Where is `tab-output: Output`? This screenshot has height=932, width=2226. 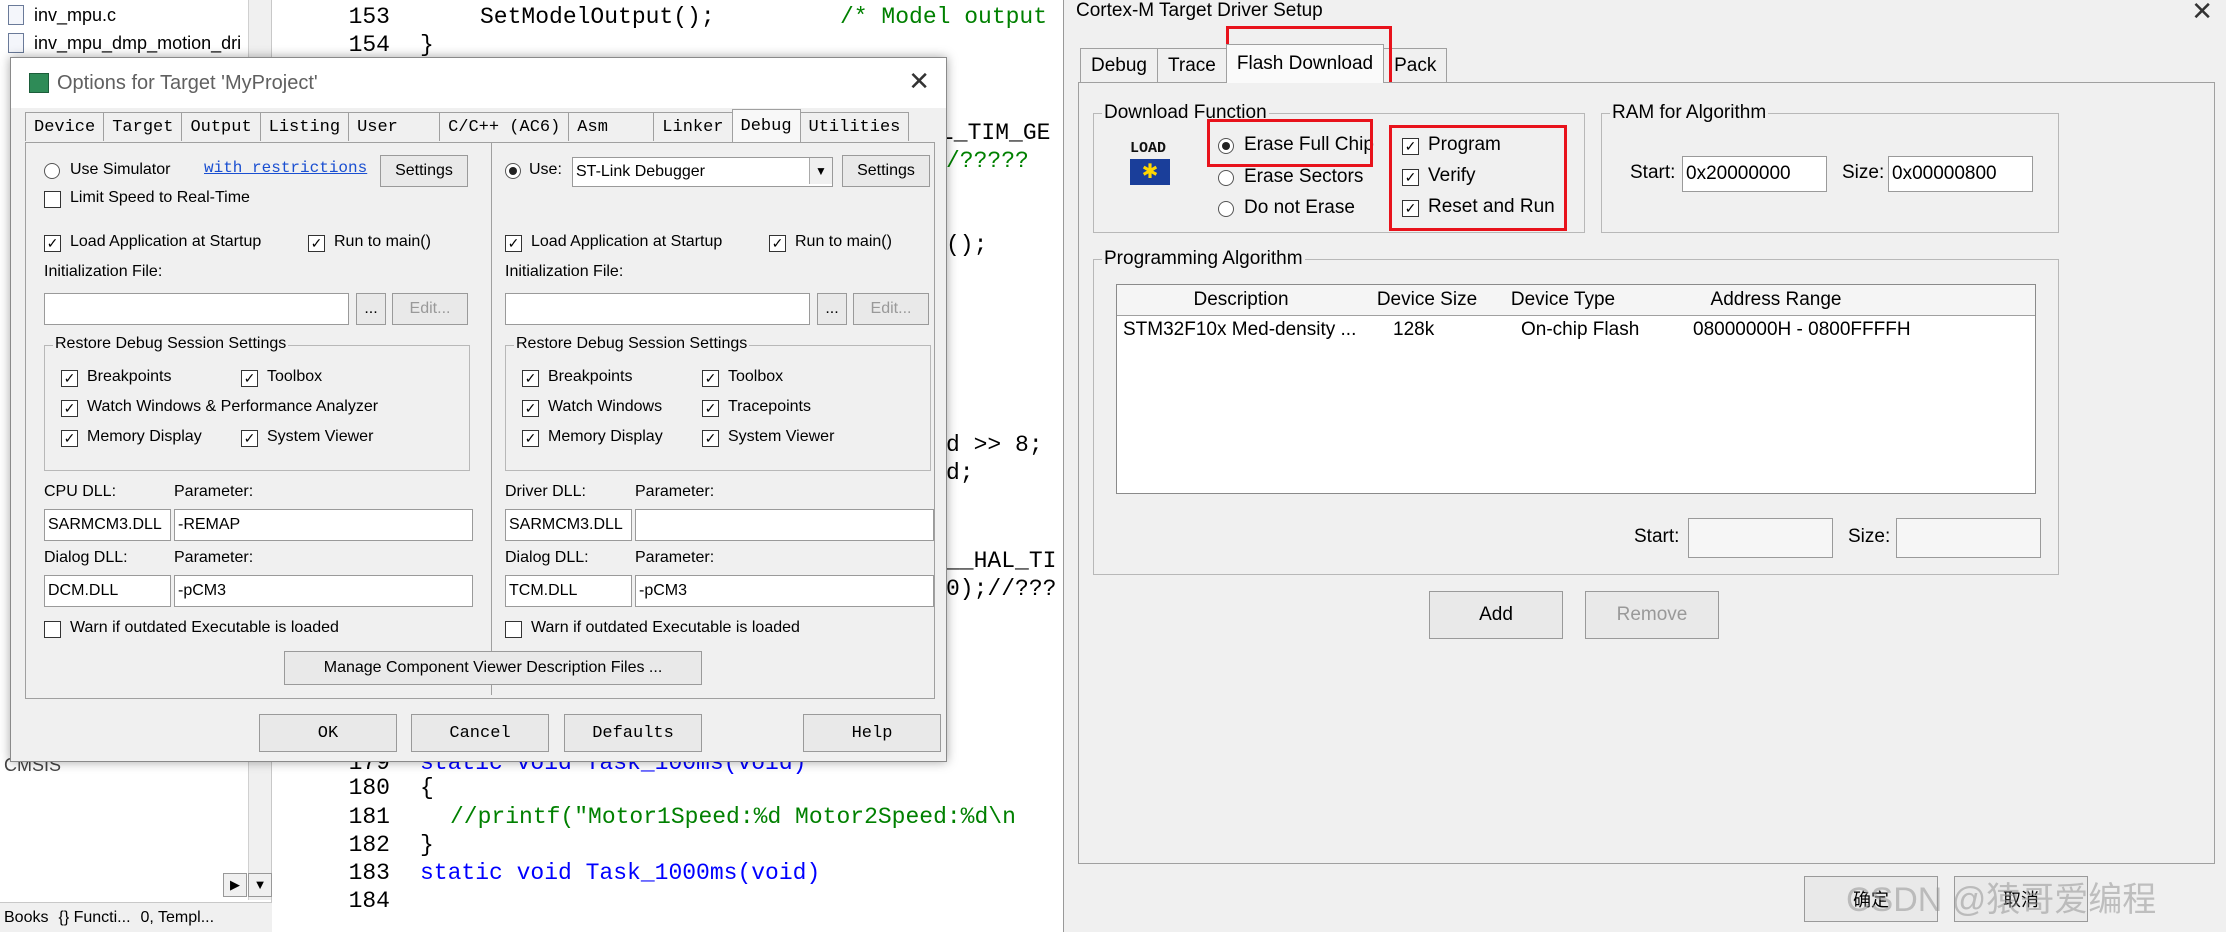
tab-output: Output is located at coordinates (221, 126).